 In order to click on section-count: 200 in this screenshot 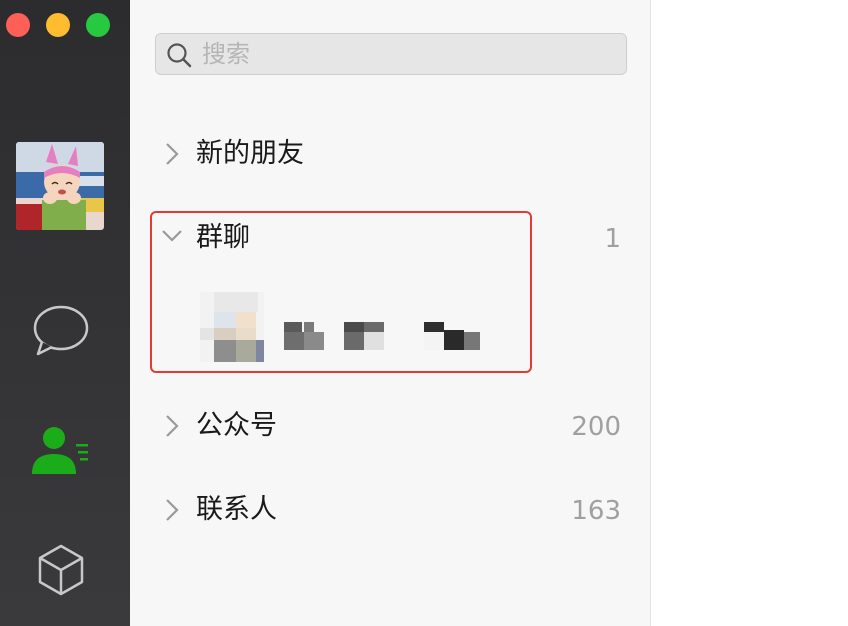, I will do `click(596, 427)`.